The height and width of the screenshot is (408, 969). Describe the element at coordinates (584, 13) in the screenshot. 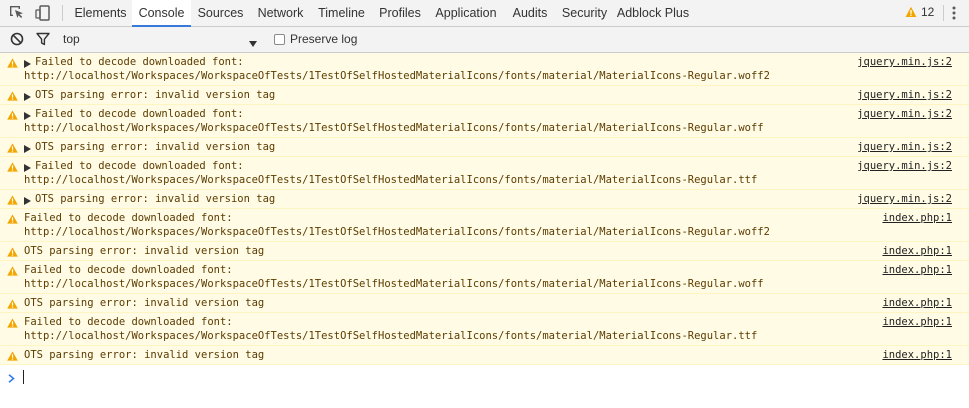

I see `tab-security: Security` at that location.